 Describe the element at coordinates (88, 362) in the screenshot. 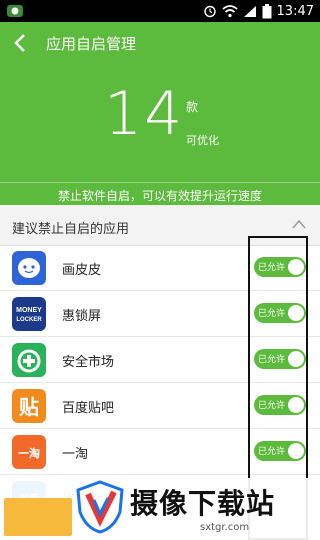

I see `app-name: 安全市场` at that location.